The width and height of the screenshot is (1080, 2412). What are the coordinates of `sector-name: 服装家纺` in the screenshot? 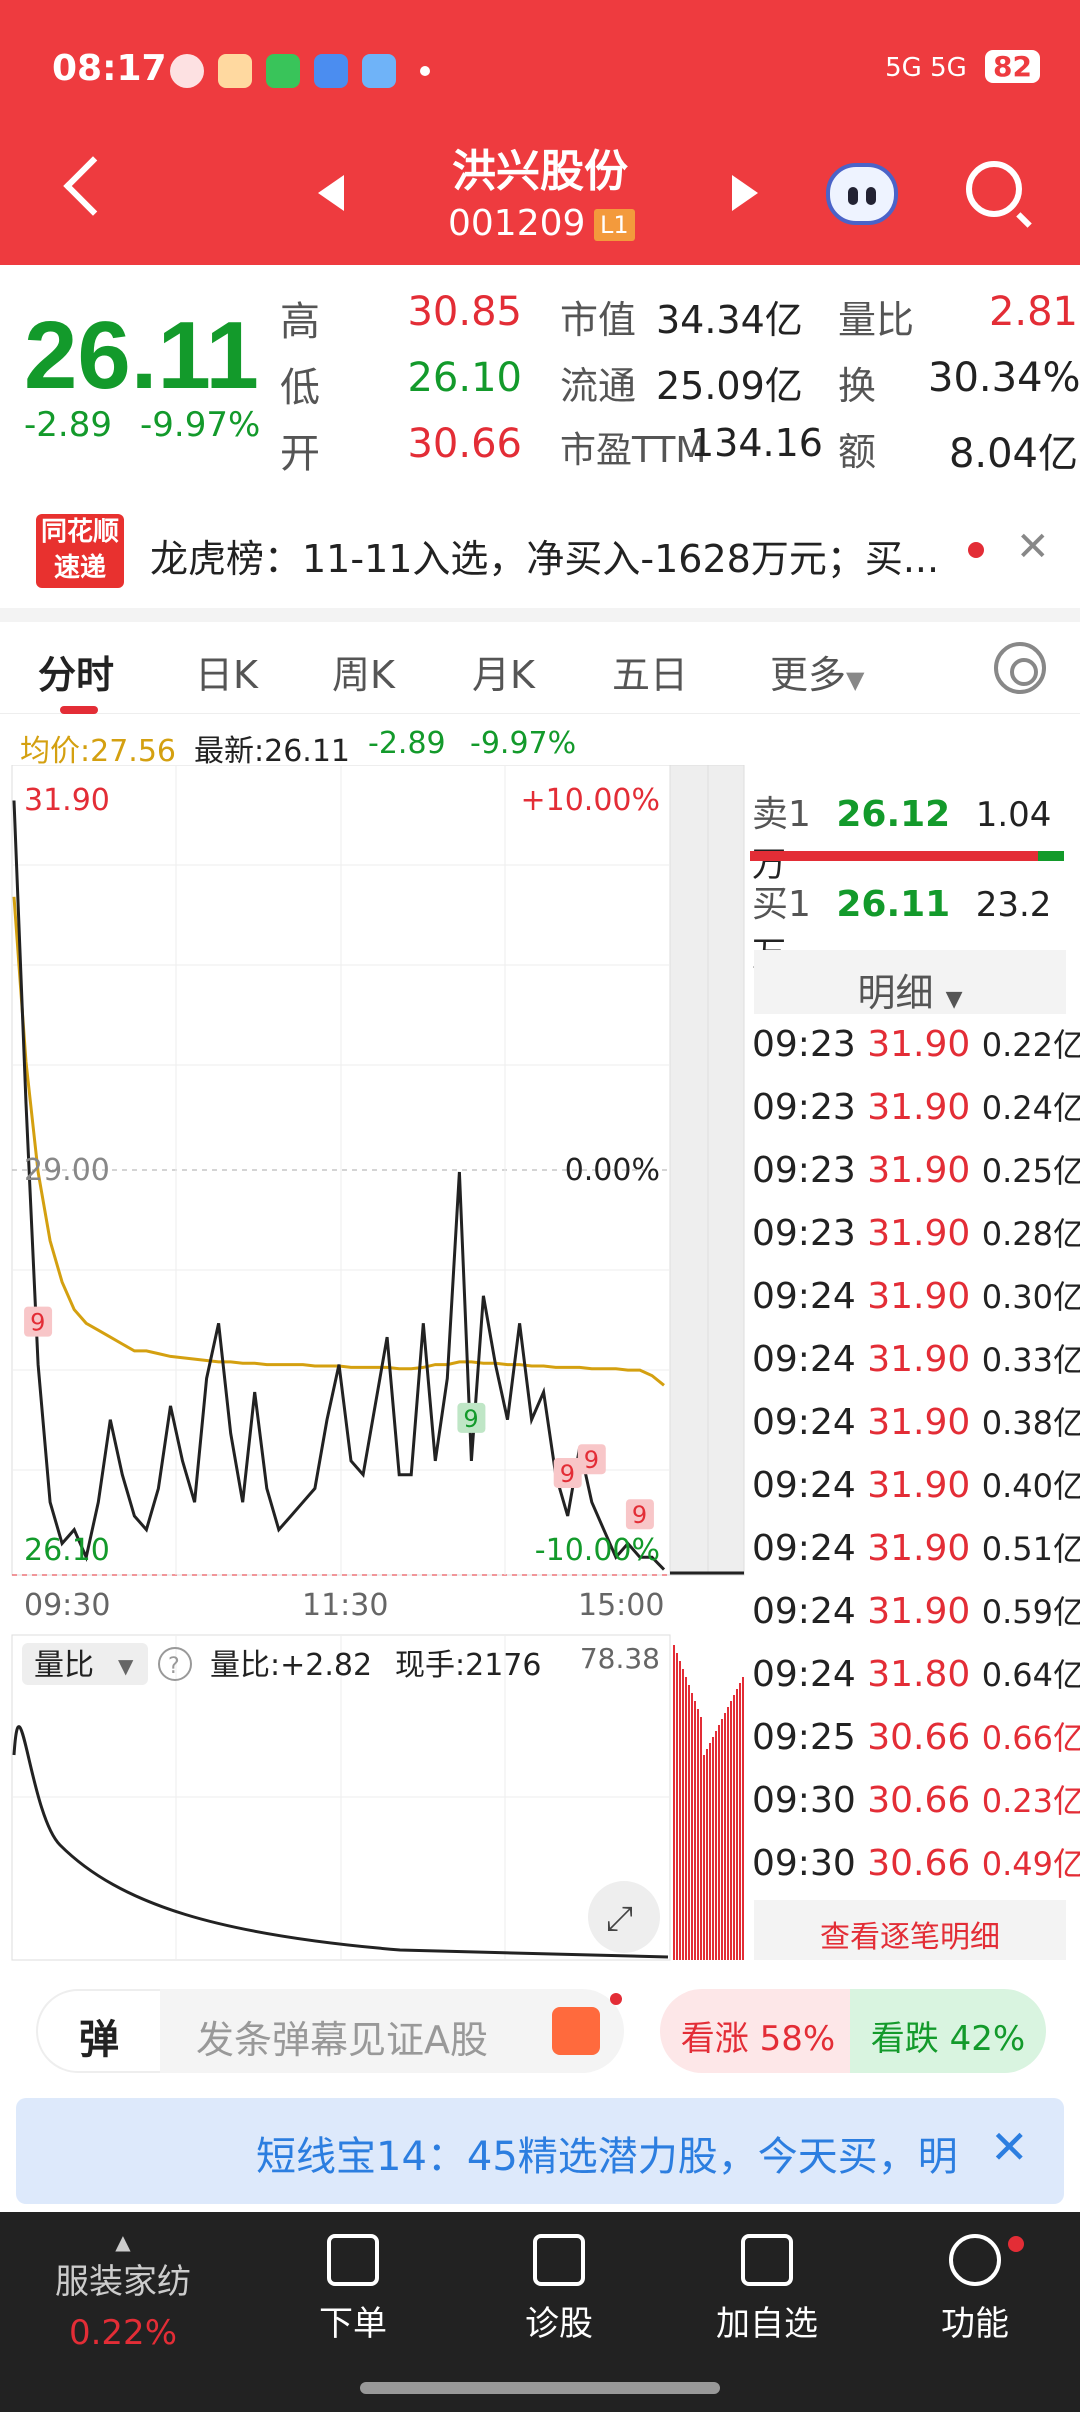 It's located at (123, 2282).